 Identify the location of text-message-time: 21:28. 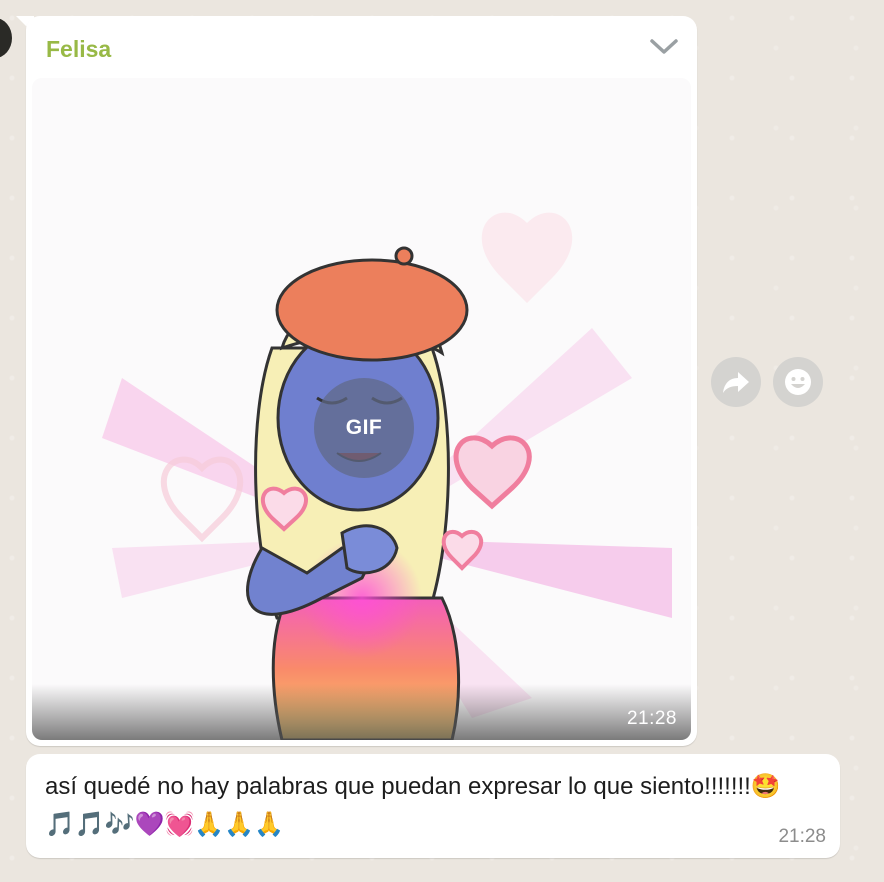
(802, 836).